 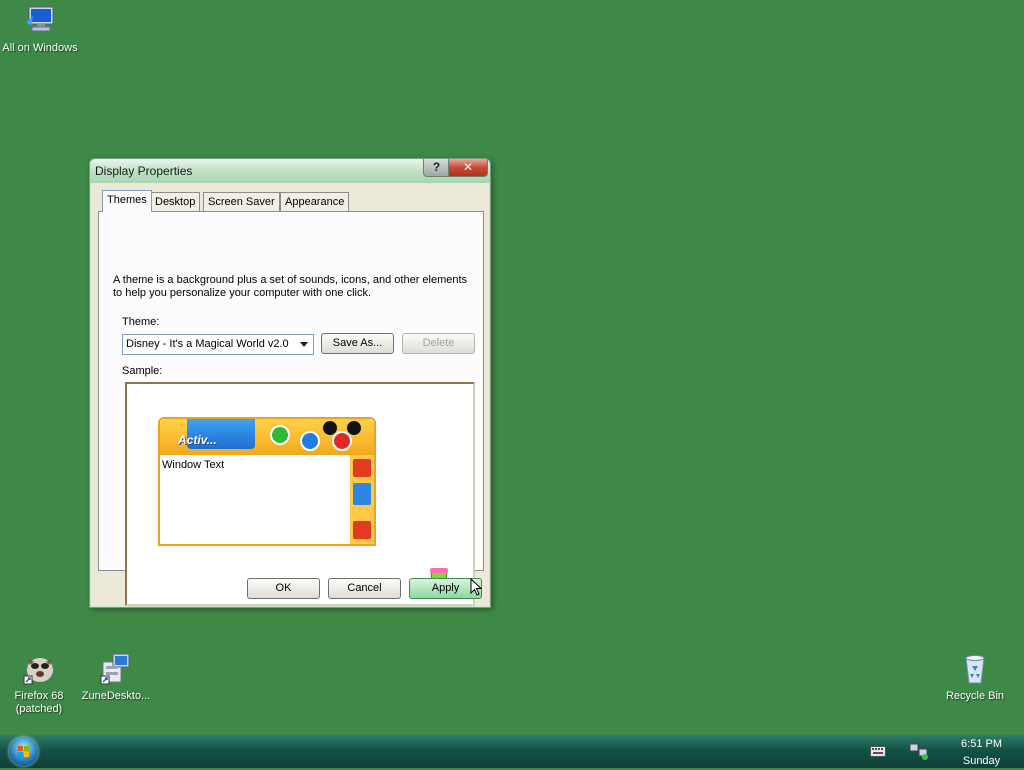 I want to click on scroll-up-icon, so click(x=362, y=468).